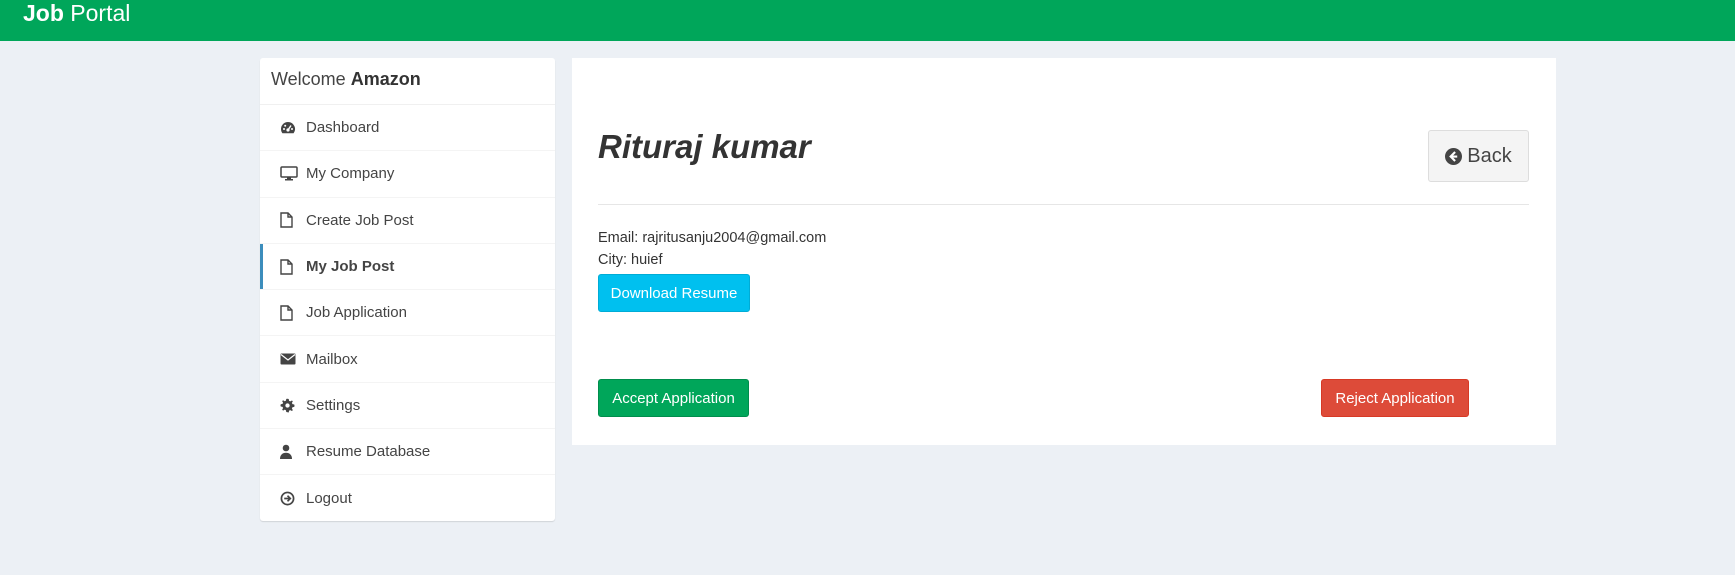 This screenshot has height=575, width=1735. Describe the element at coordinates (290, 405) in the screenshot. I see `gear-icon` at that location.